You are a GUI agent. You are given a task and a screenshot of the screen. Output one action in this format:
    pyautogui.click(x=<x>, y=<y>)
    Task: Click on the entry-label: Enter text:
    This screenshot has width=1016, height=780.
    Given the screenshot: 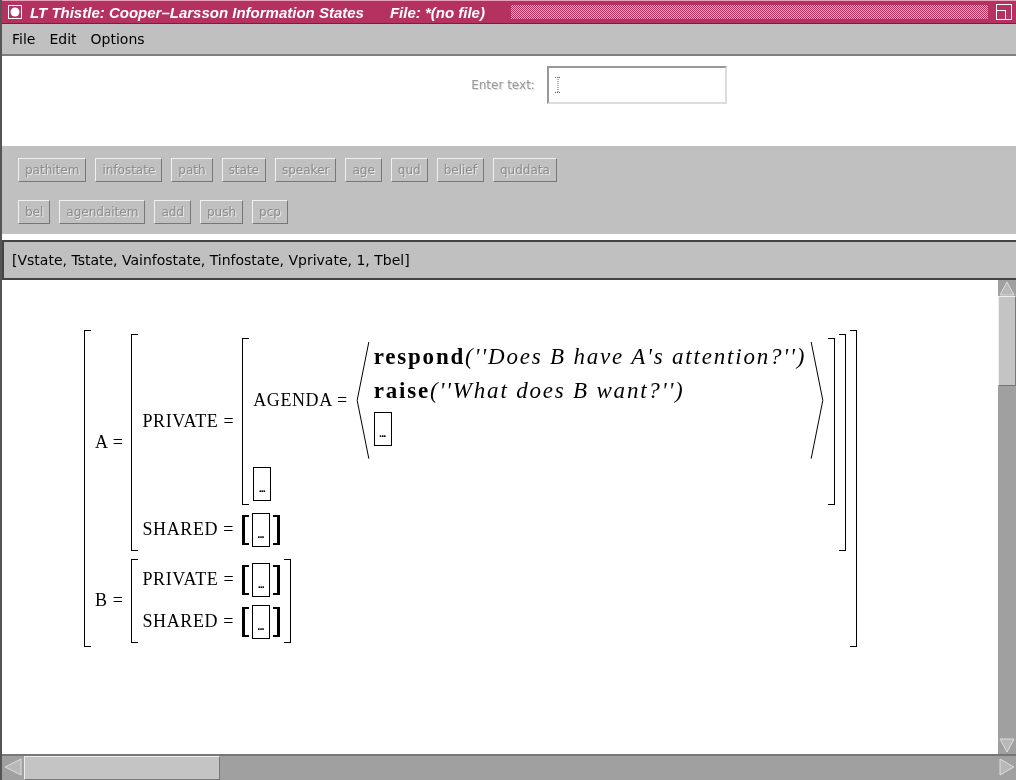 What is the action you would take?
    pyautogui.click(x=503, y=85)
    